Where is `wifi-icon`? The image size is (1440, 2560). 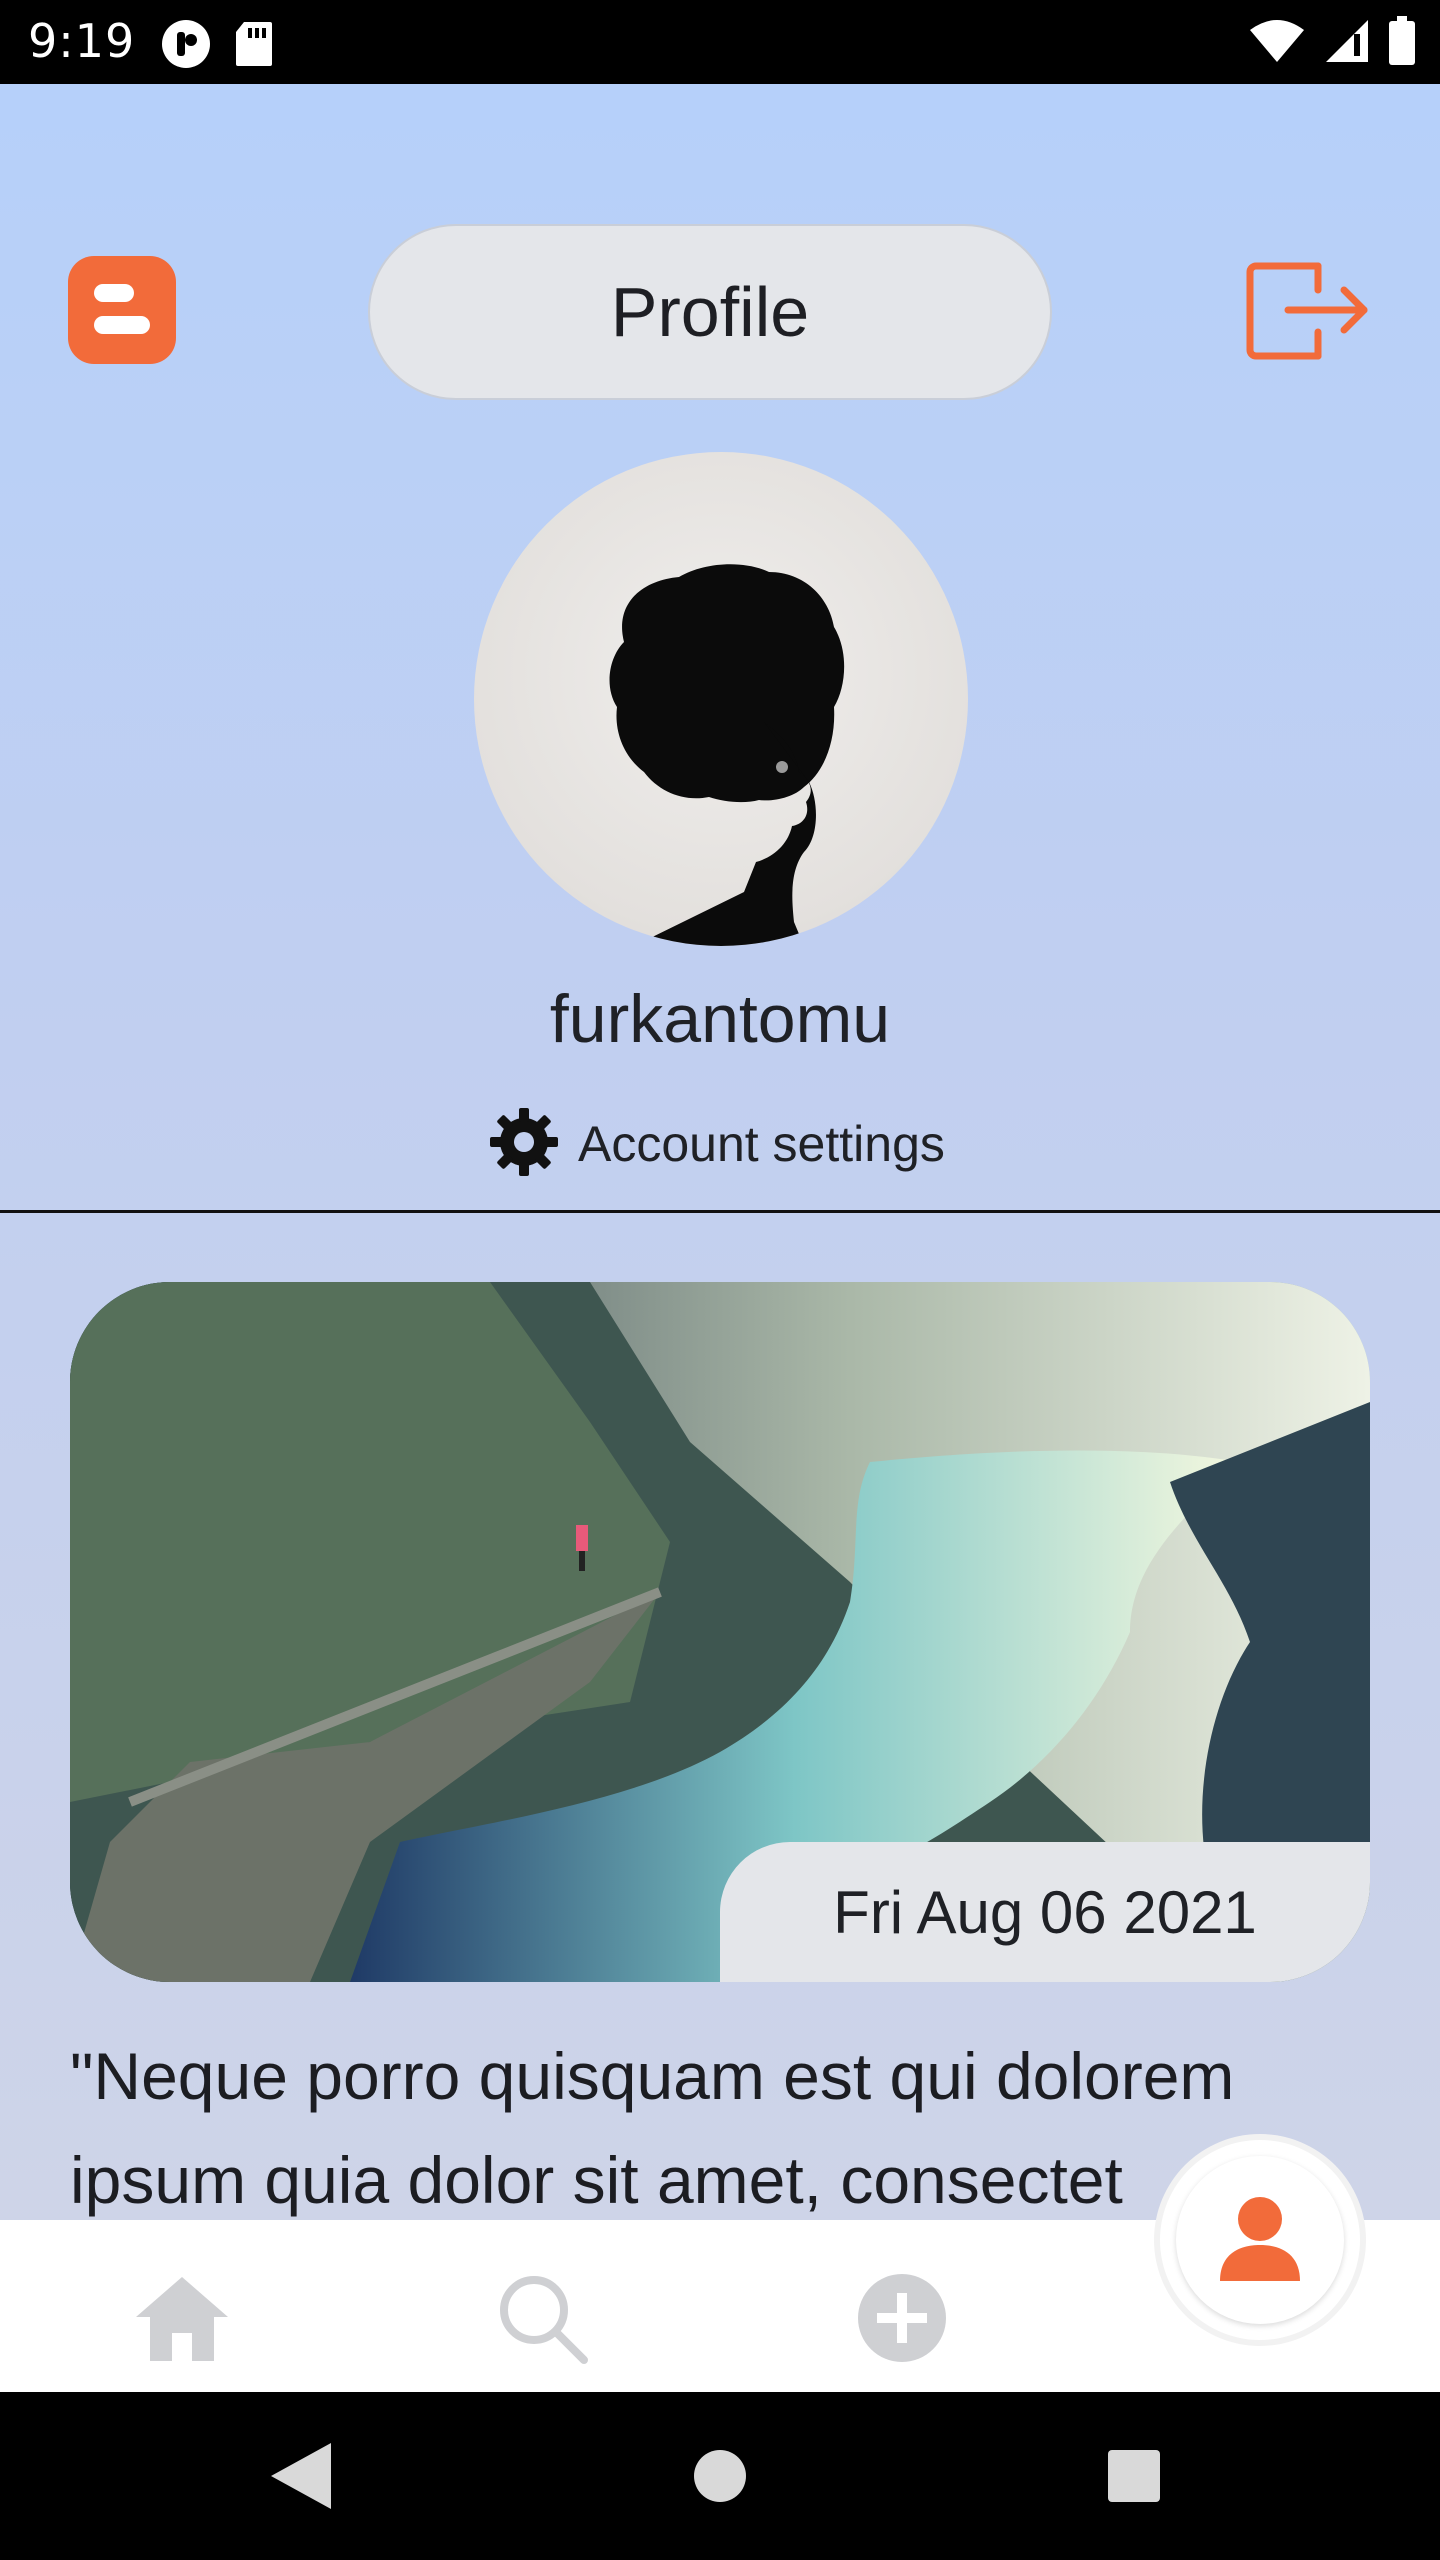
wifi-icon is located at coordinates (1277, 43).